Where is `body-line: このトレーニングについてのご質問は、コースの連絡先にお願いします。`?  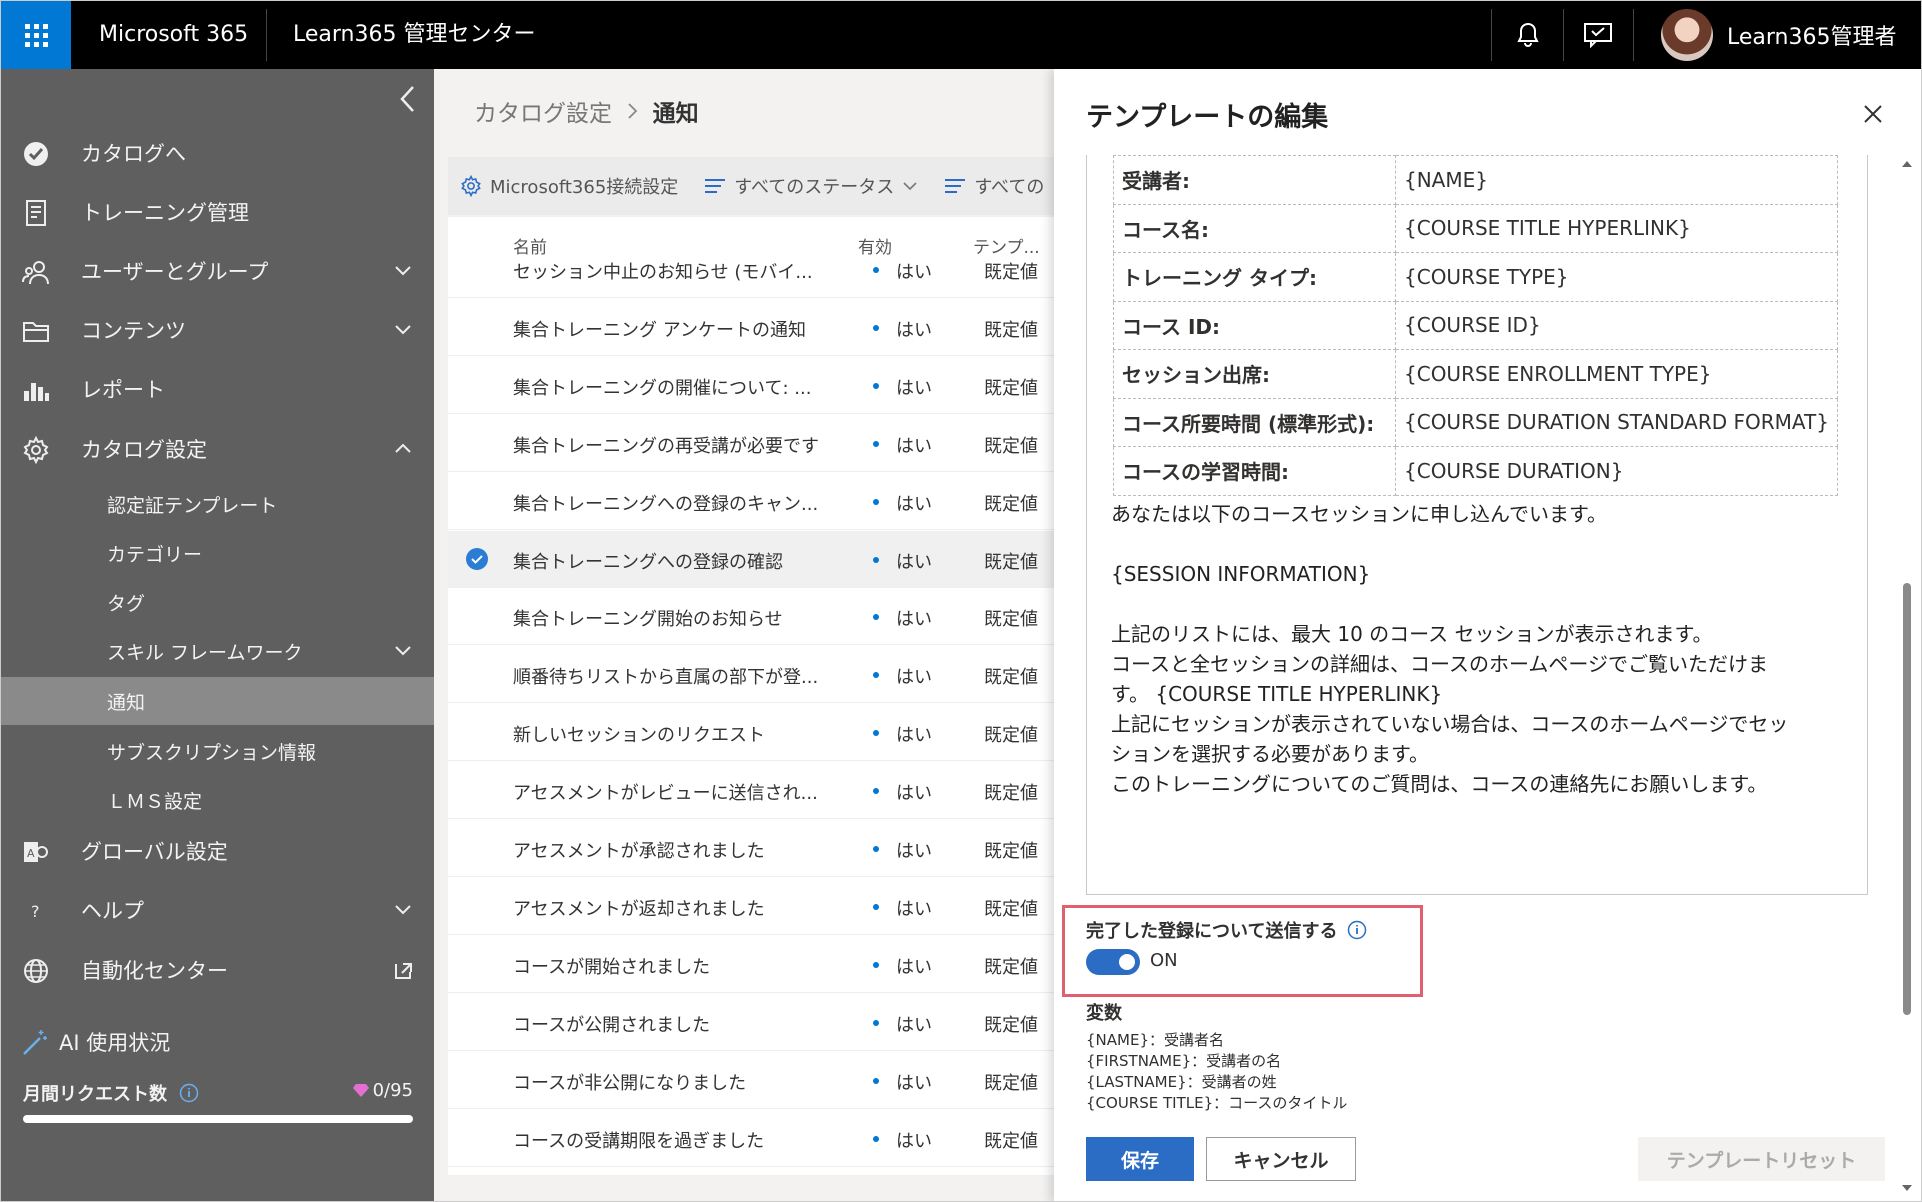 body-line: このトレーニングについてのご質問は、コースの連絡先にお願いします。 is located at coordinates (1439, 784).